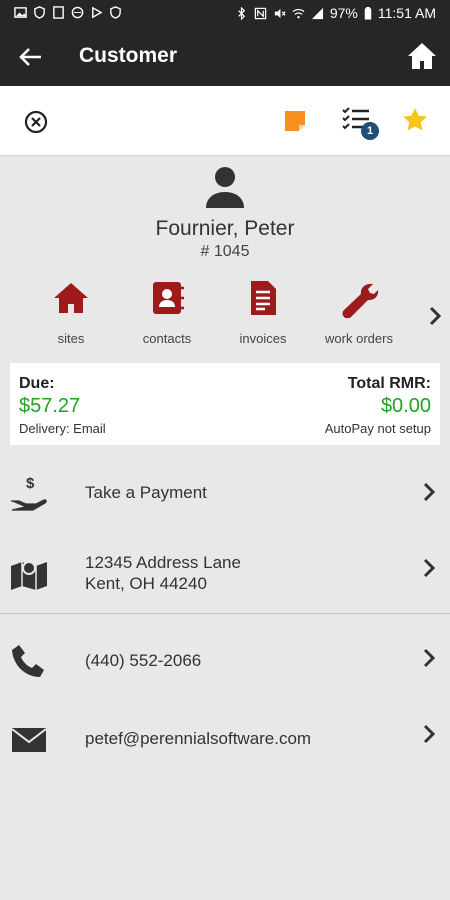 The image size is (450, 900). Describe the element at coordinates (225, 613) in the screenshot. I see `divider` at that location.